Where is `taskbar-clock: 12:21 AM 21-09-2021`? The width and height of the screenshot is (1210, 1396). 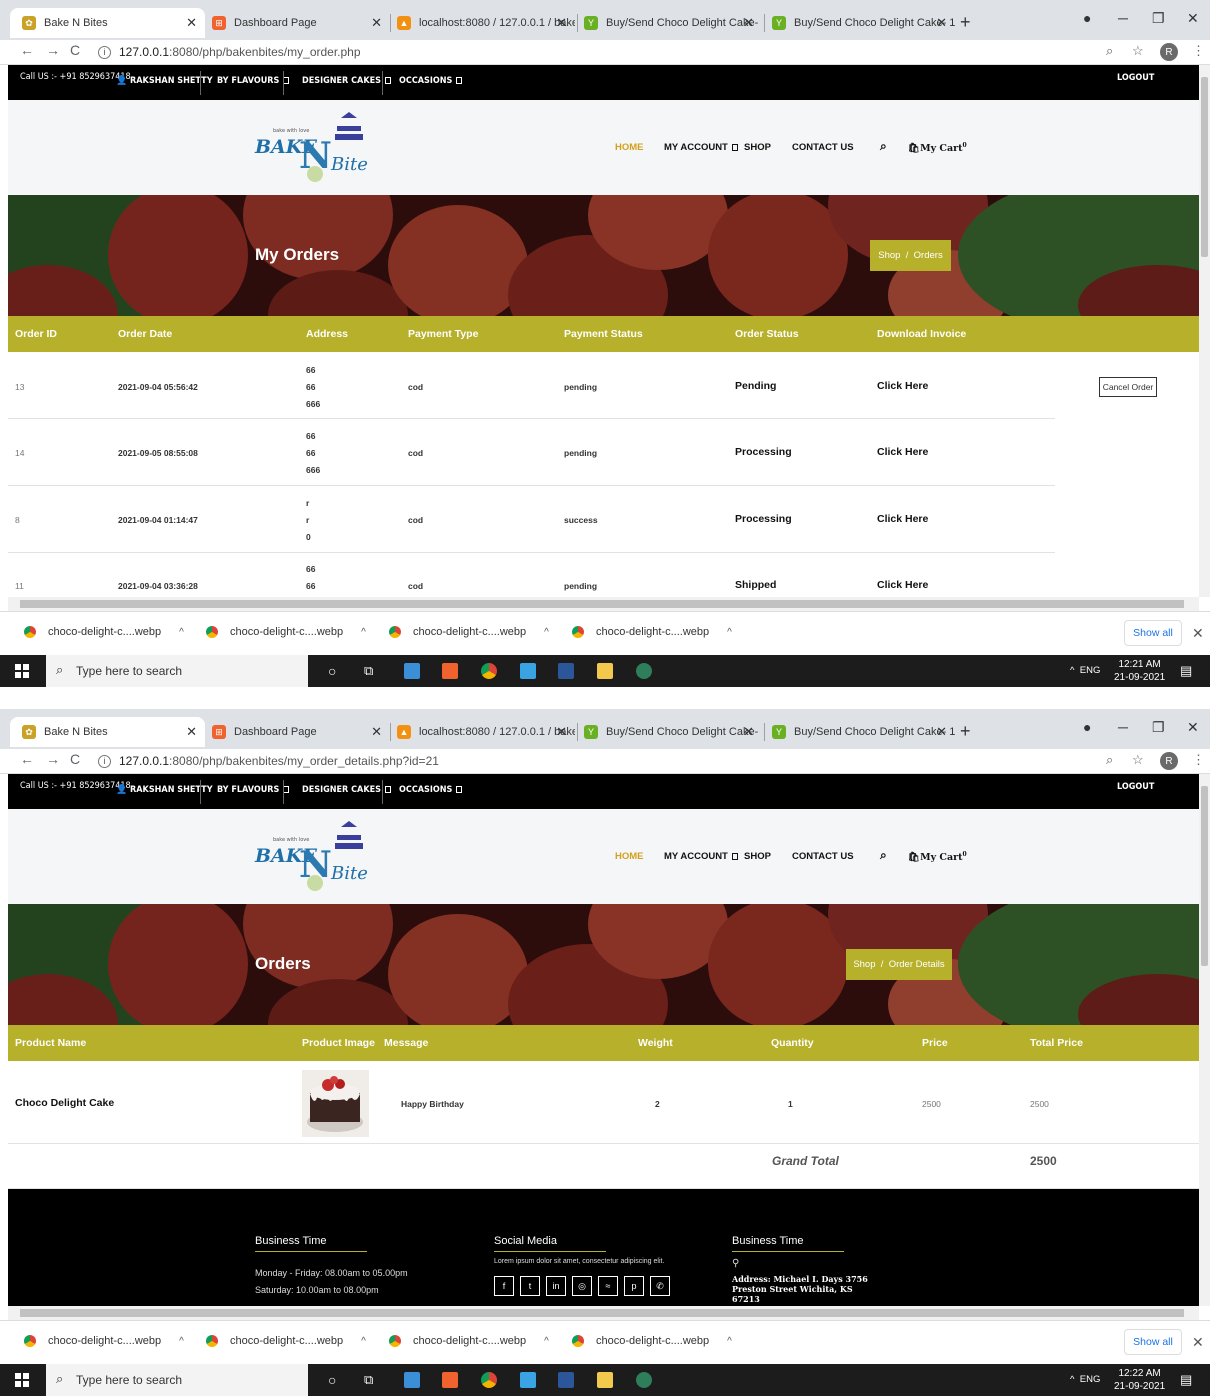 taskbar-clock: 12:21 AM 21-09-2021 is located at coordinates (1139, 671).